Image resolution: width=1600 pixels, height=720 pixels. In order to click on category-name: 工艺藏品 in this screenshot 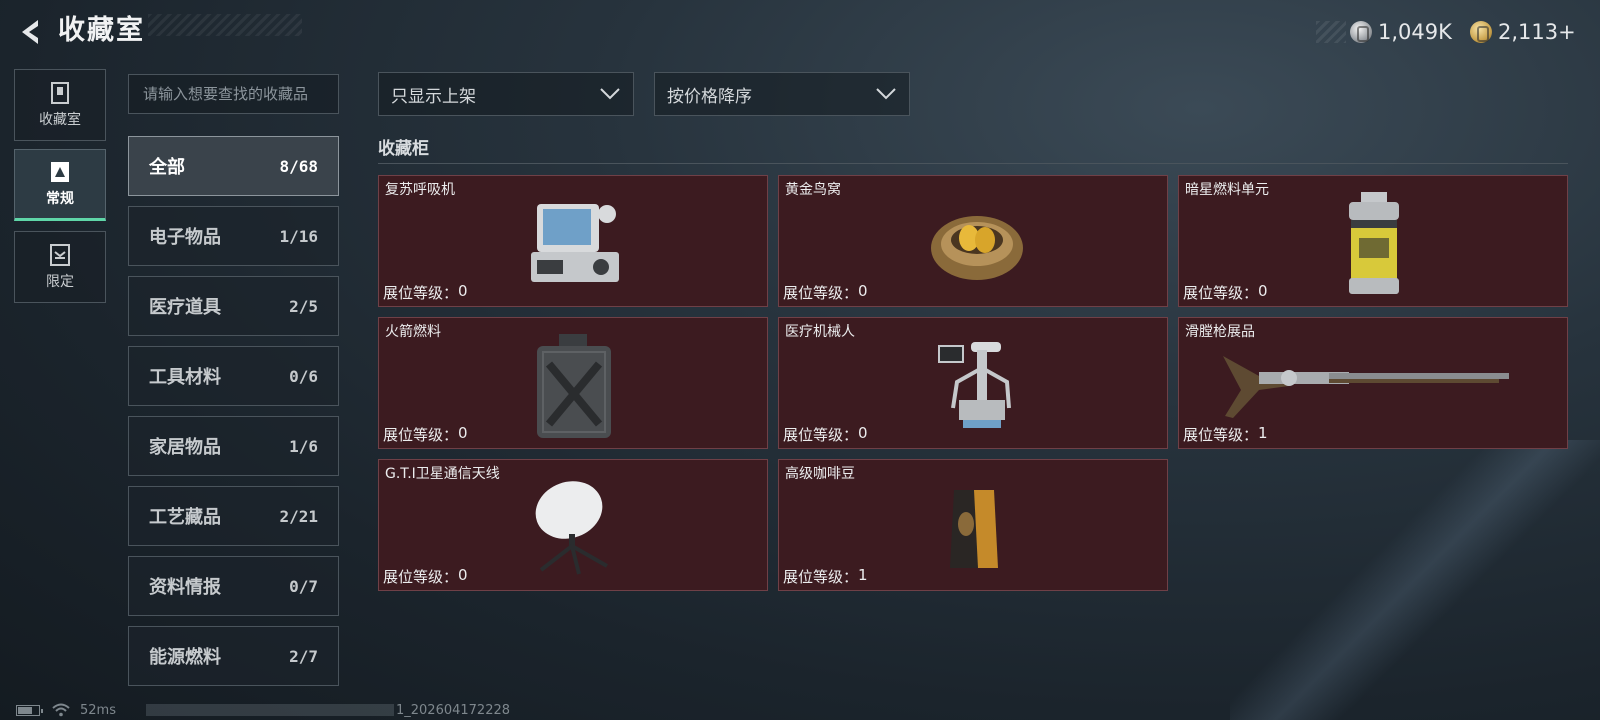, I will do `click(185, 517)`.